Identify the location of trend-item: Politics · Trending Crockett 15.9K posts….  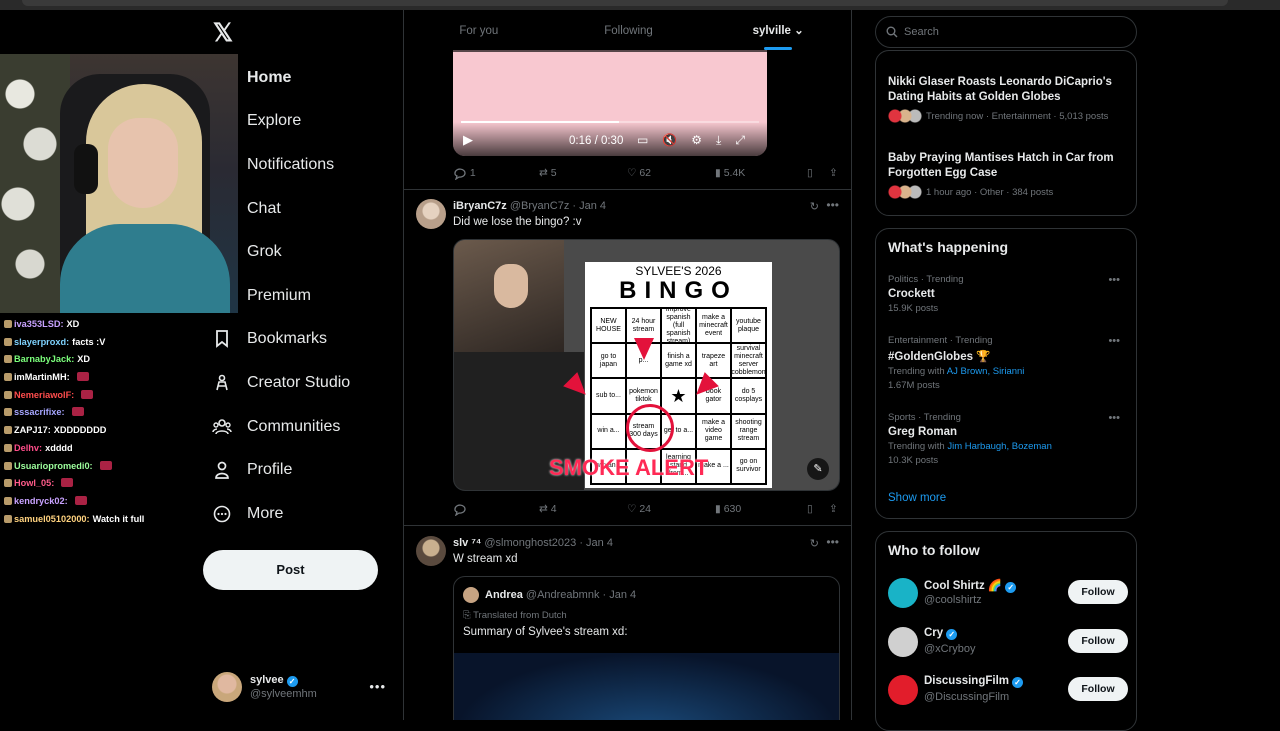
(1008, 294).